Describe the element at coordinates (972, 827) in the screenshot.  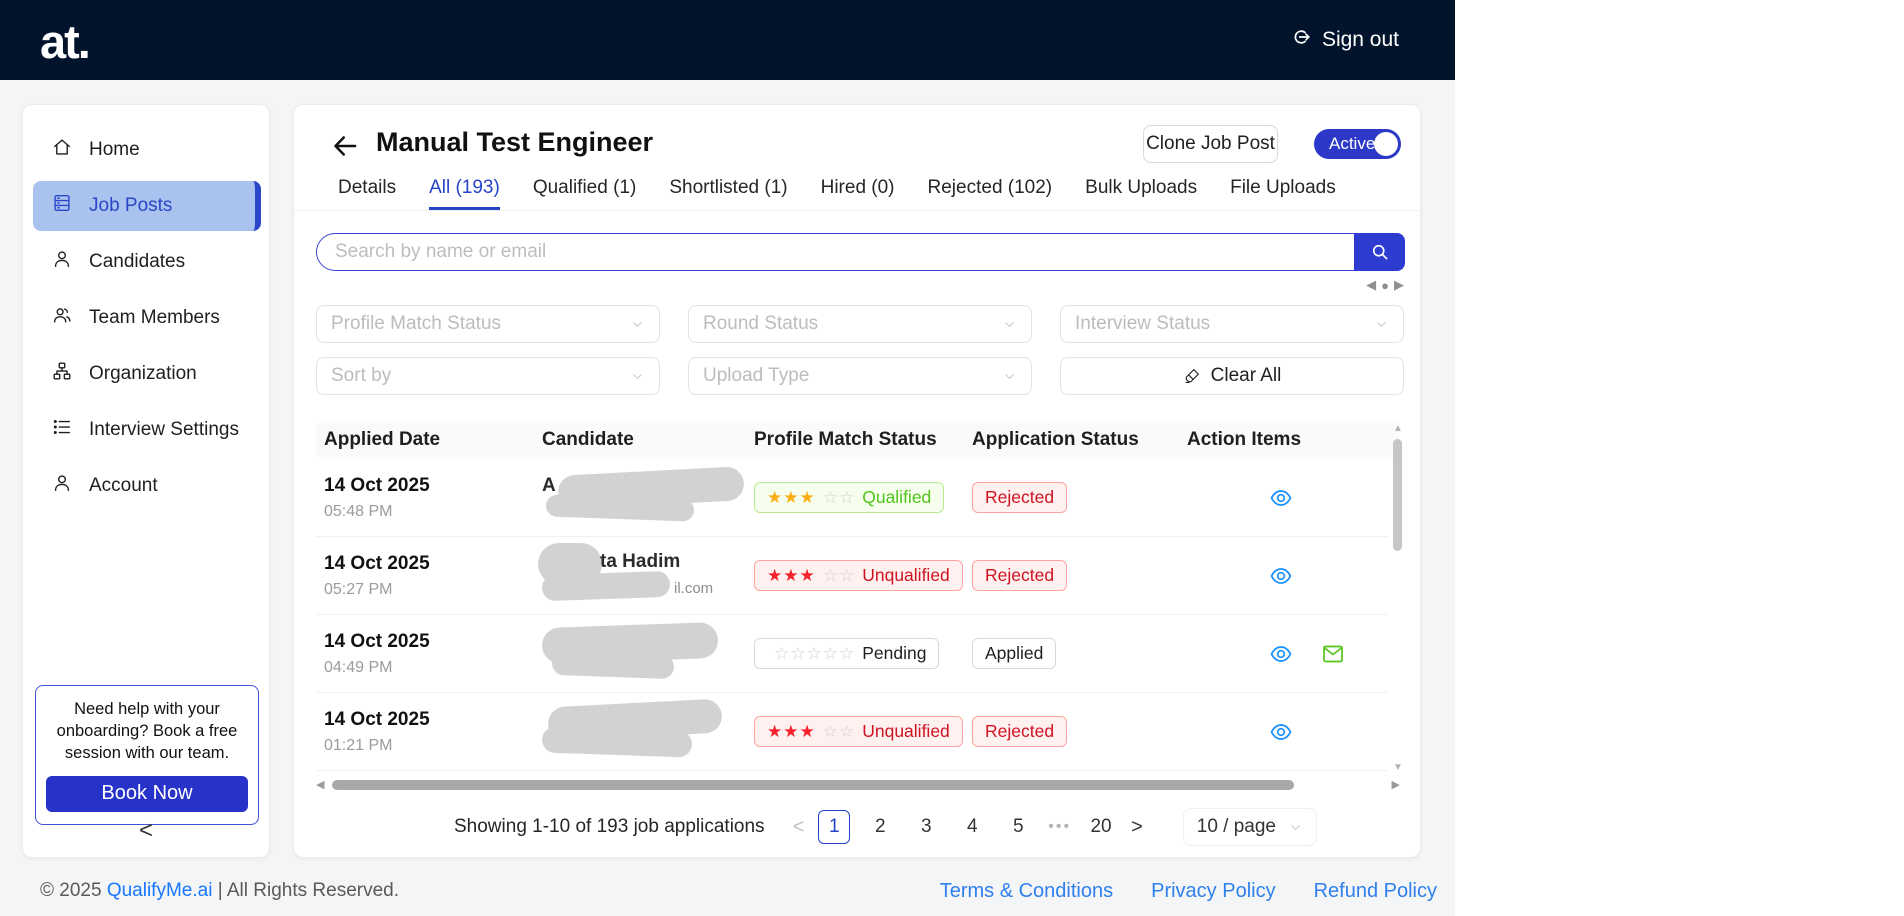
I see `page-4-button: 4` at that location.